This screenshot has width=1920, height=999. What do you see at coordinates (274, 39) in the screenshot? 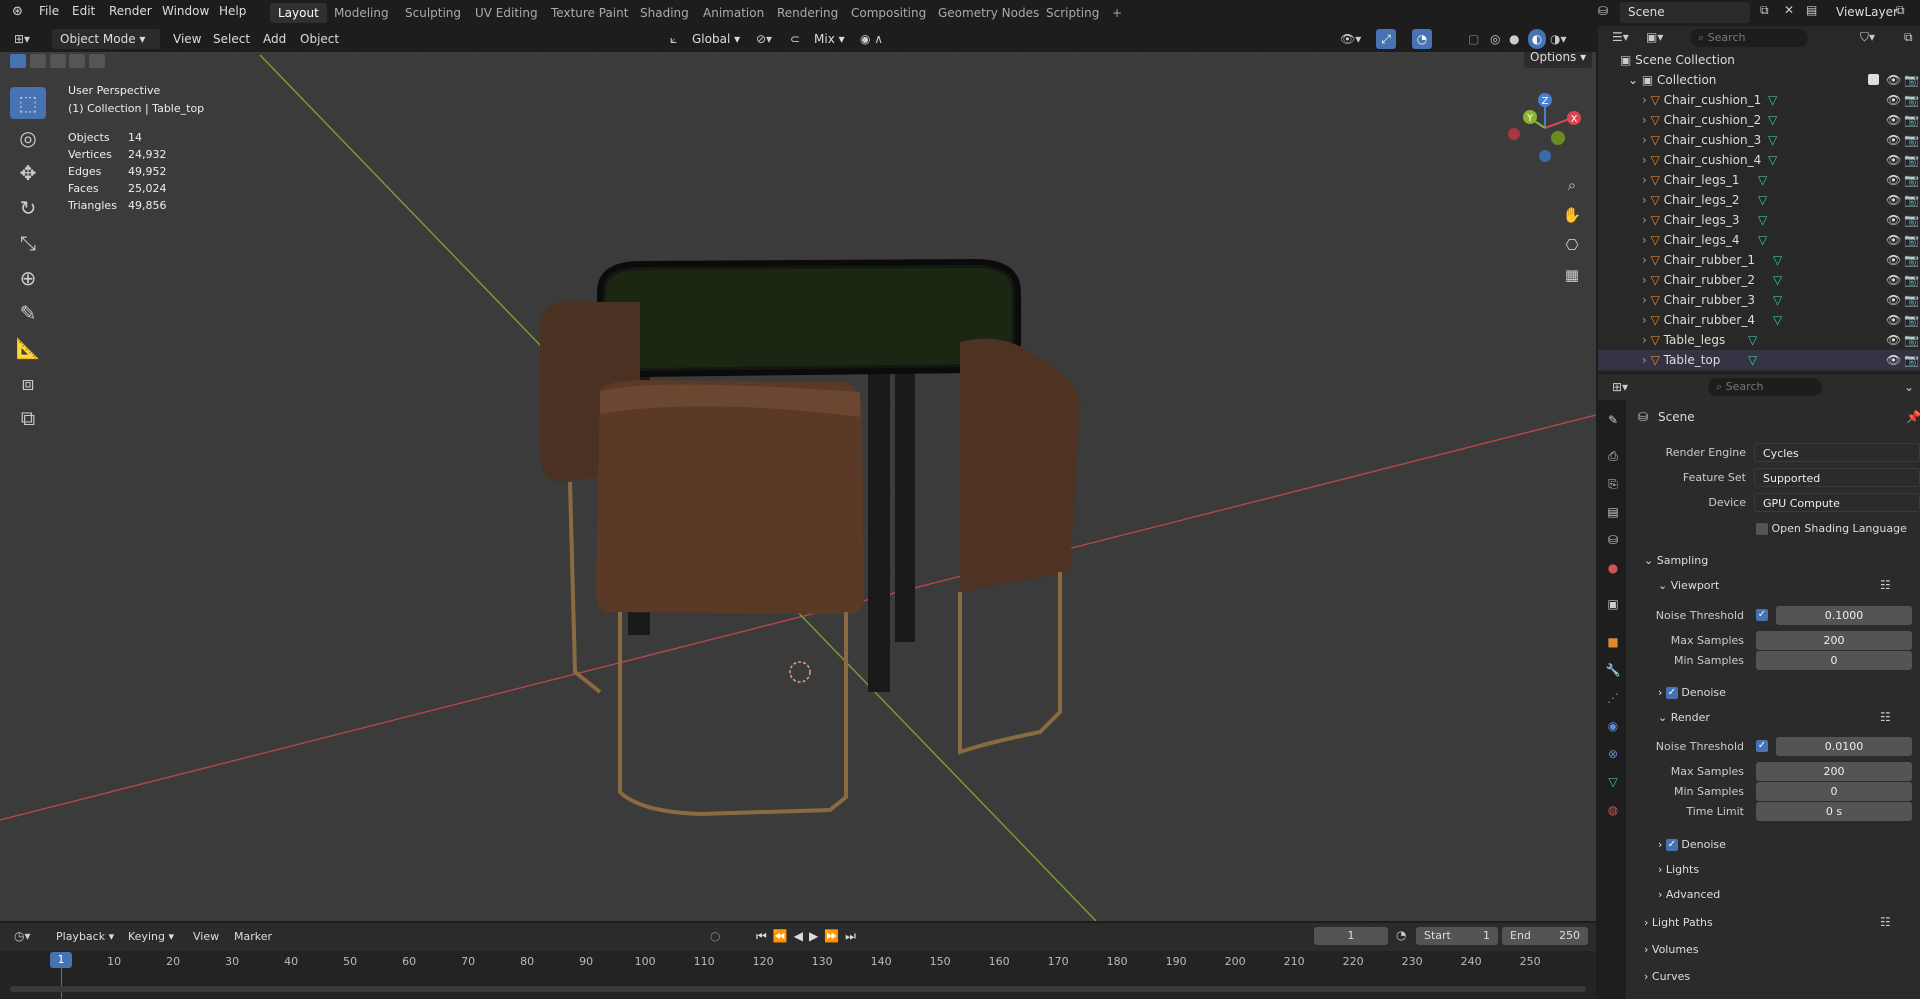
I see `menu-add: Add` at bounding box center [274, 39].